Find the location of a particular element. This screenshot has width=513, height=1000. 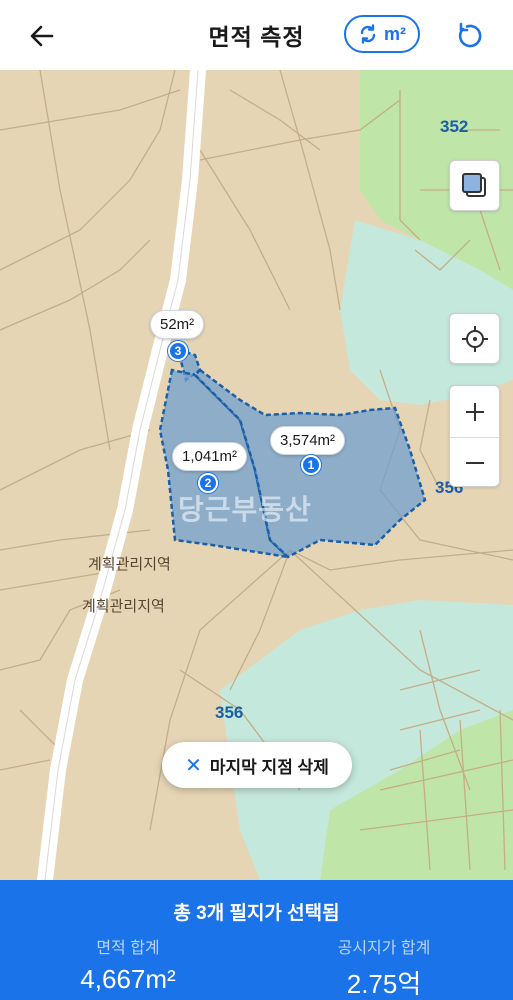

refresh-icon is located at coordinates (470, 35).